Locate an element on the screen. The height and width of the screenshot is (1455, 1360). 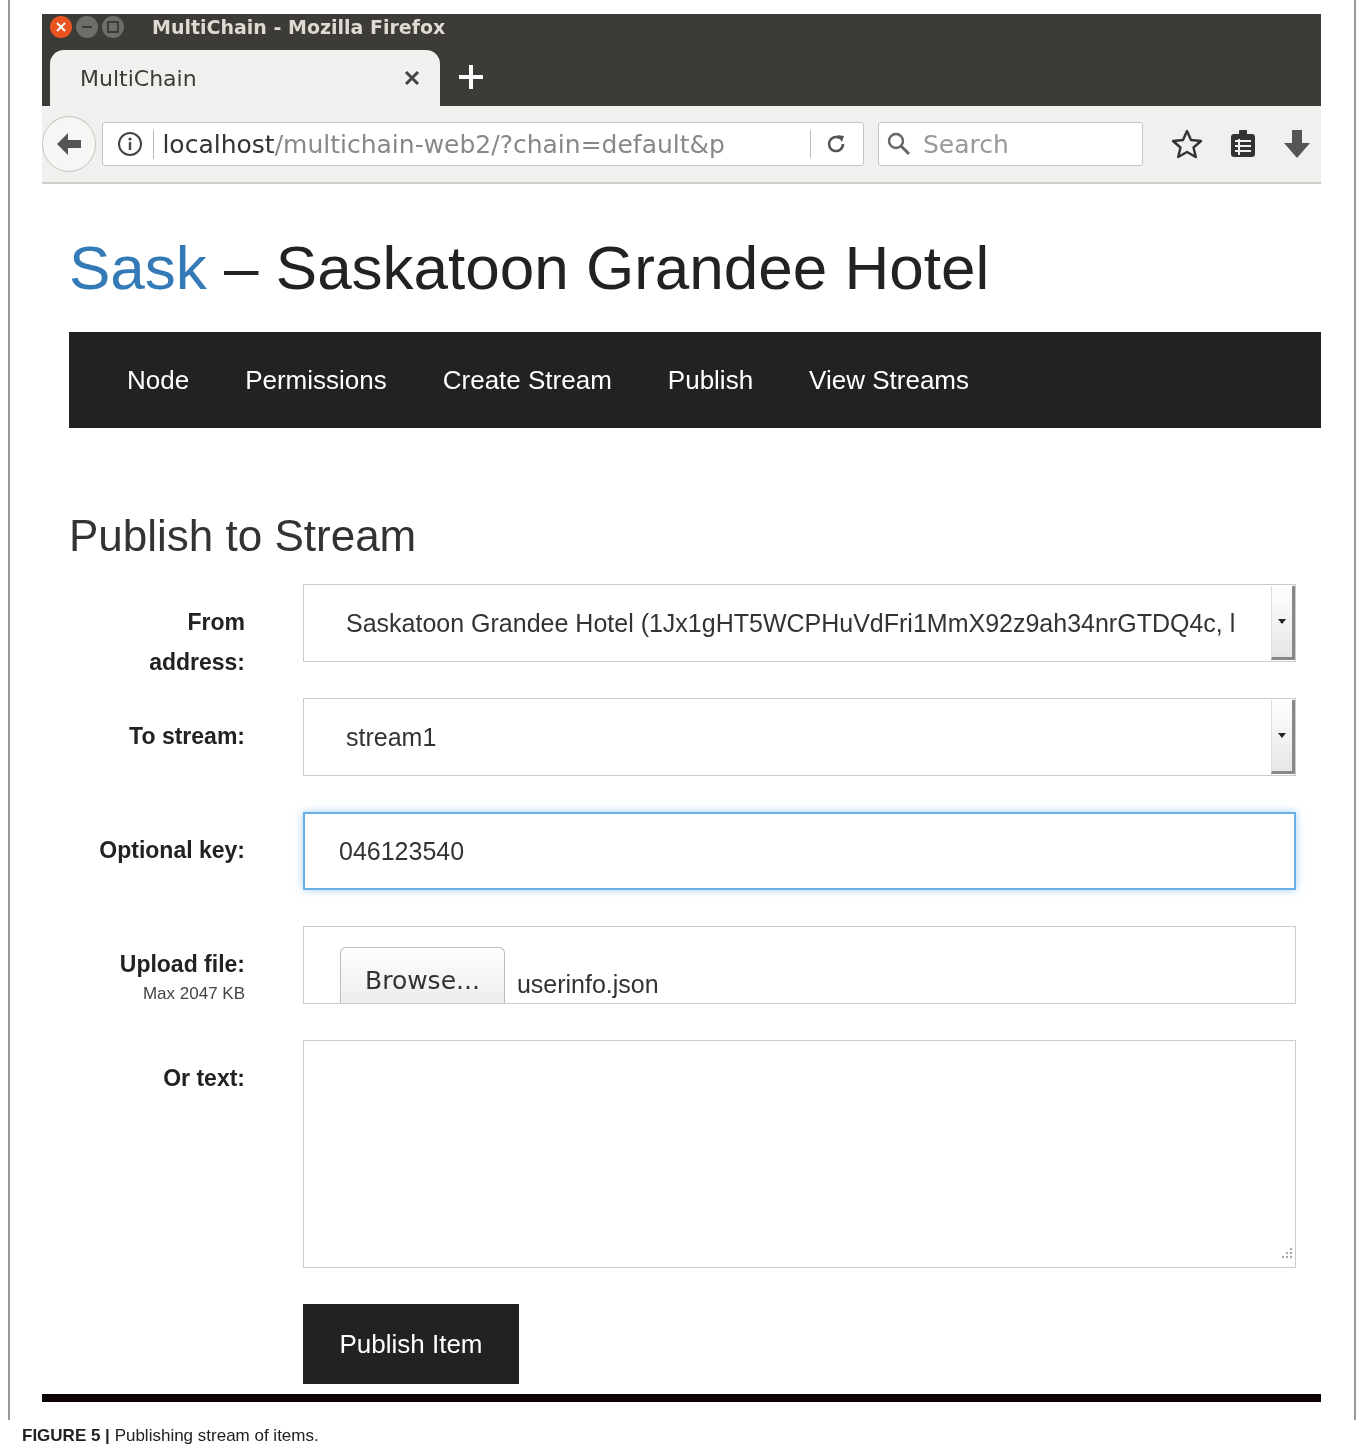
info-icon is located at coordinates (130, 144).